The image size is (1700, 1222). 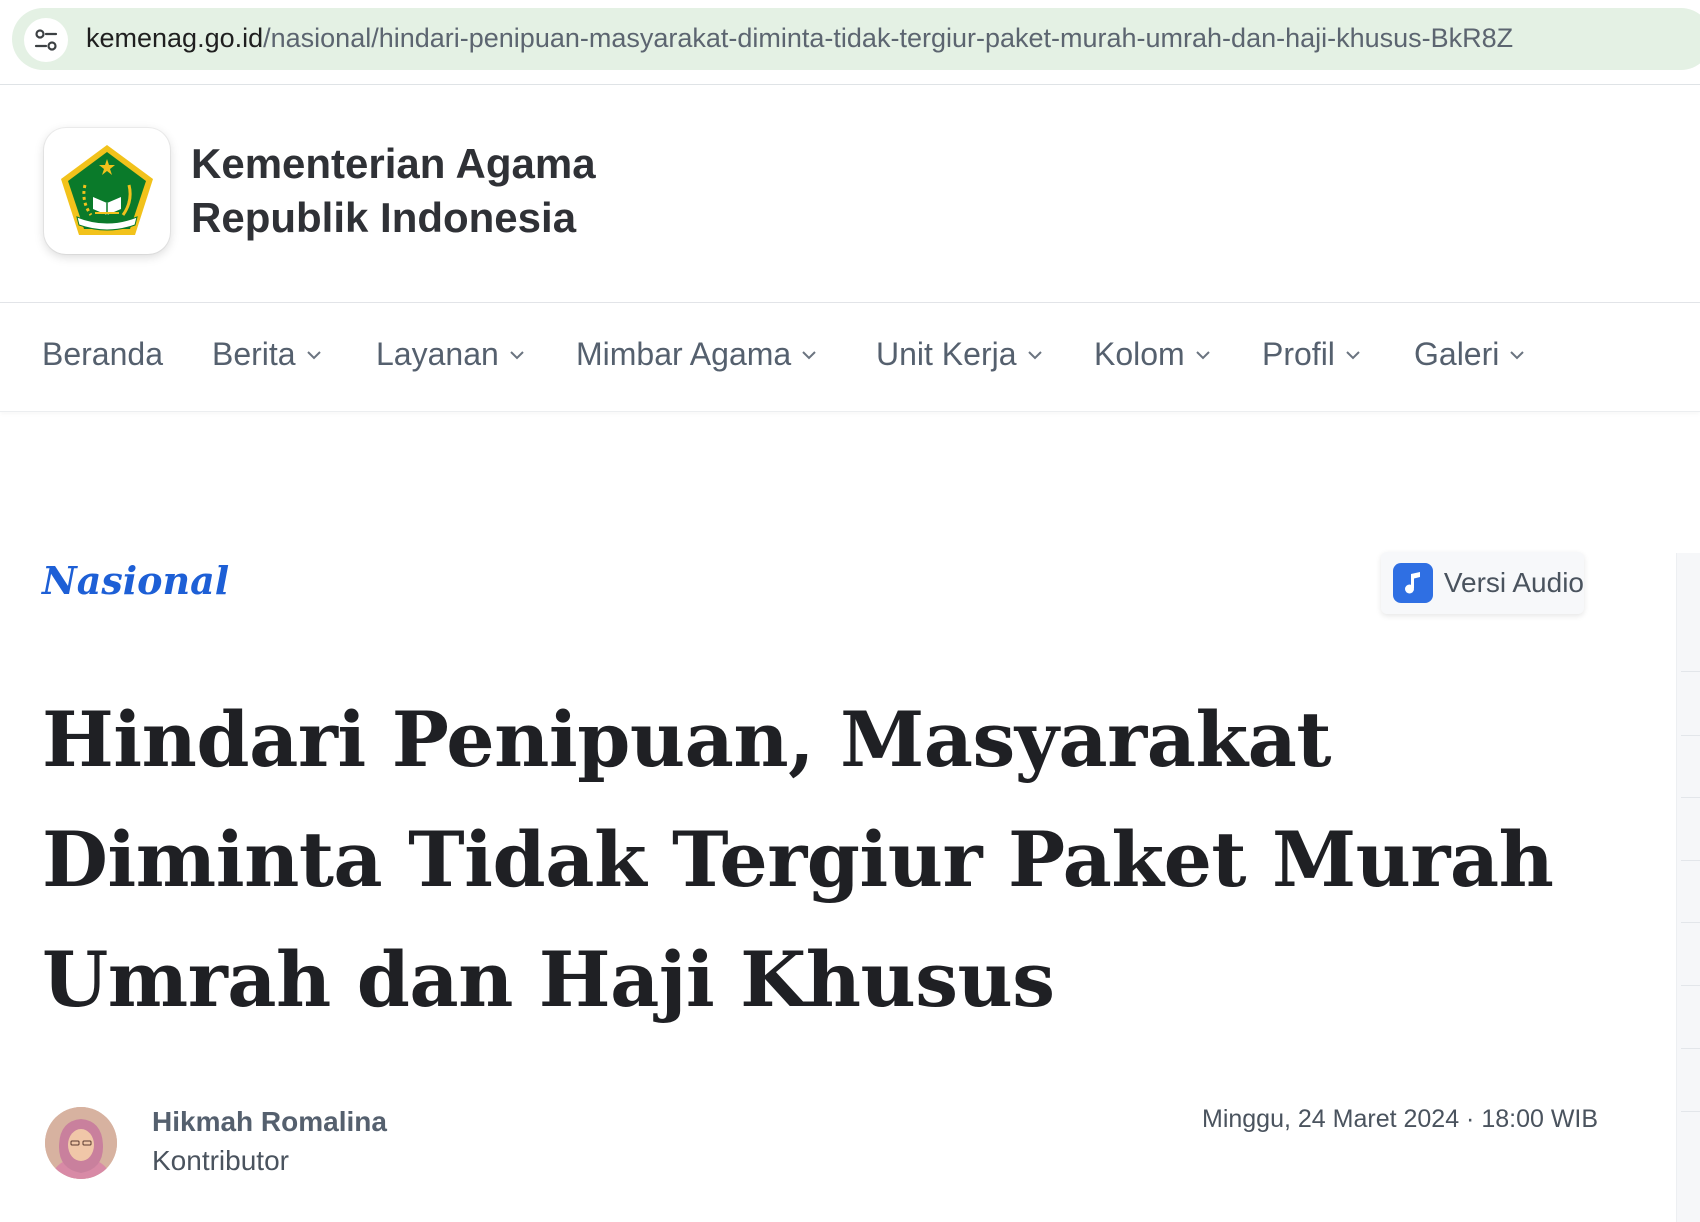 What do you see at coordinates (46, 40) in the screenshot?
I see `tune-icon` at bounding box center [46, 40].